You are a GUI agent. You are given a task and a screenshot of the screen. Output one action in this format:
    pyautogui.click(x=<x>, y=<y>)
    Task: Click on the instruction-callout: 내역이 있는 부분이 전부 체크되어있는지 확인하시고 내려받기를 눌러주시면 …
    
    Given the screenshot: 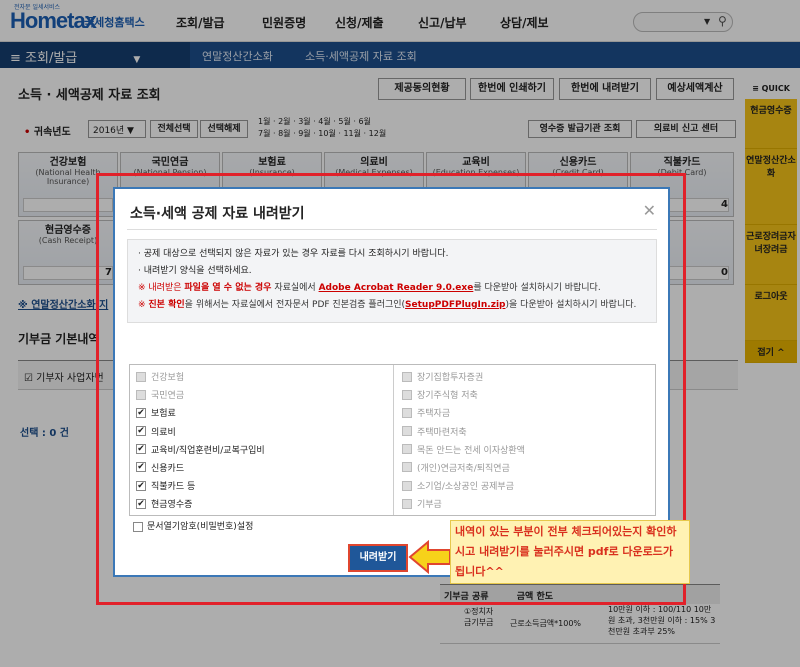 What is the action you would take?
    pyautogui.click(x=570, y=552)
    